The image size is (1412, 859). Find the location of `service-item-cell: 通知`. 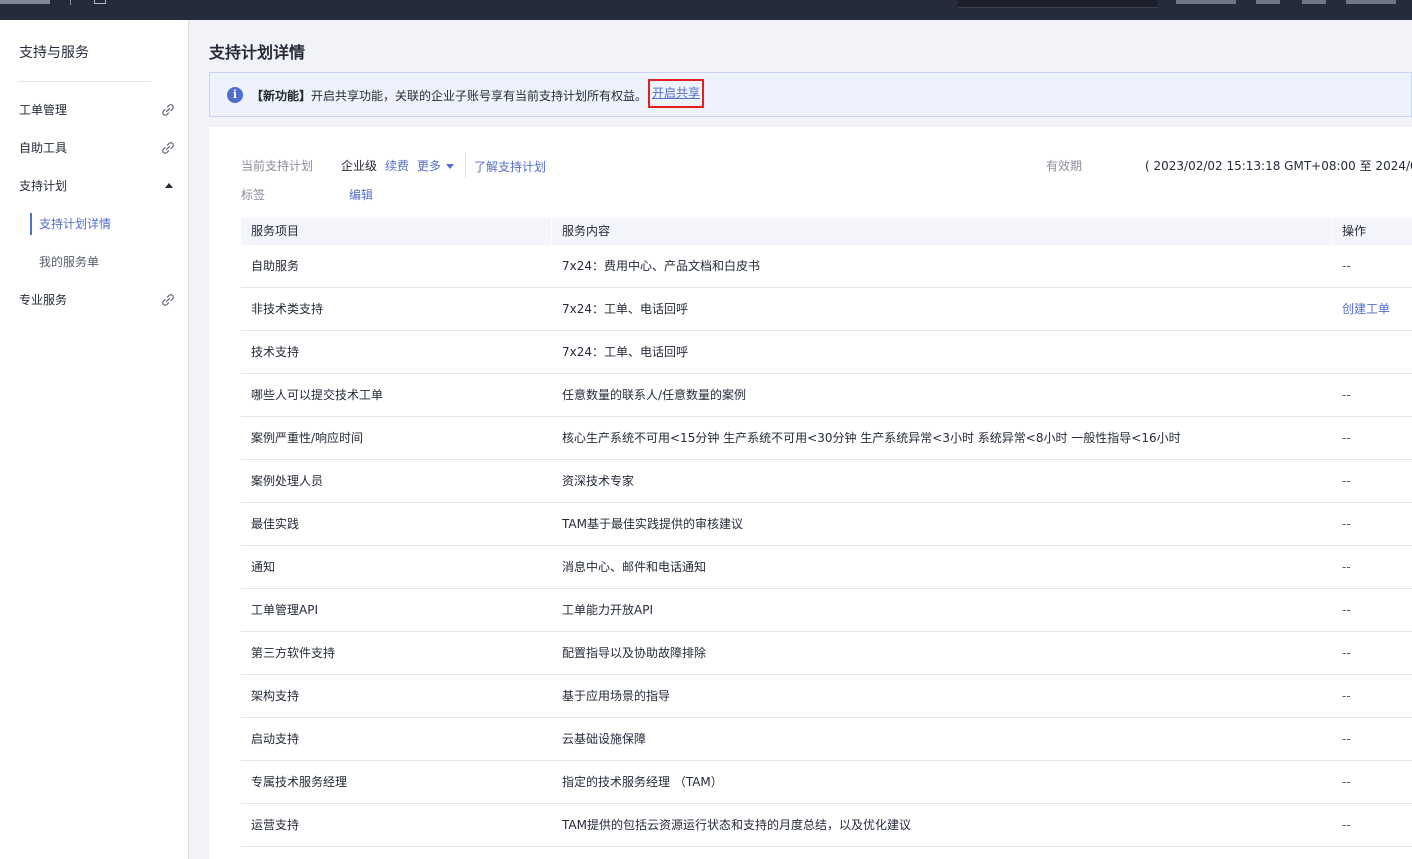

service-item-cell: 通知 is located at coordinates (263, 567).